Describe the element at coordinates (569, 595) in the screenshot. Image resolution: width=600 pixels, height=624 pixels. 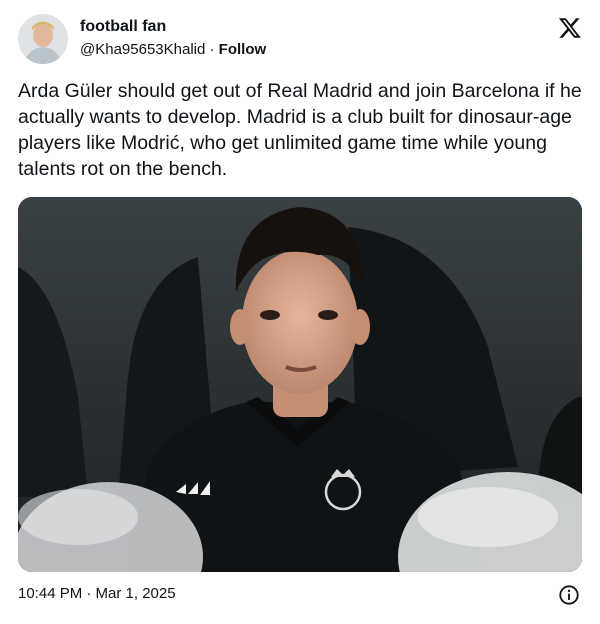
I see `info-icon` at that location.